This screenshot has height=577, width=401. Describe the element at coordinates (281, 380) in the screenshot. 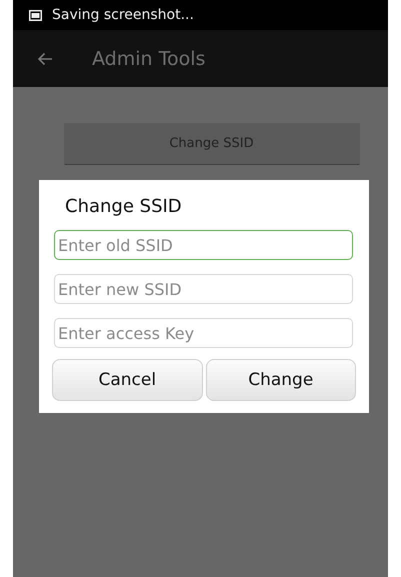

I see `change-button: Change` at that location.